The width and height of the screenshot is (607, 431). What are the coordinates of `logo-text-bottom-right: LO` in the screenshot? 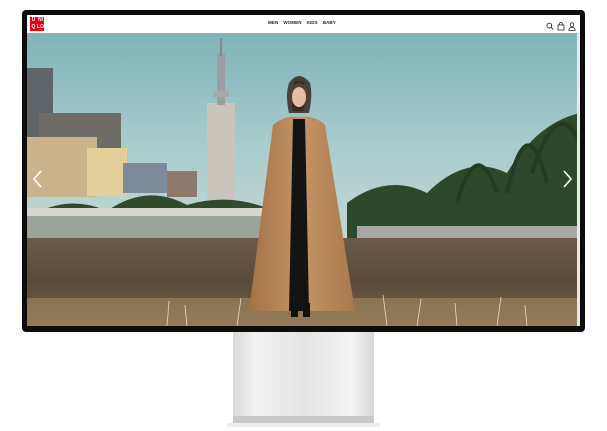 It's located at (40, 27).